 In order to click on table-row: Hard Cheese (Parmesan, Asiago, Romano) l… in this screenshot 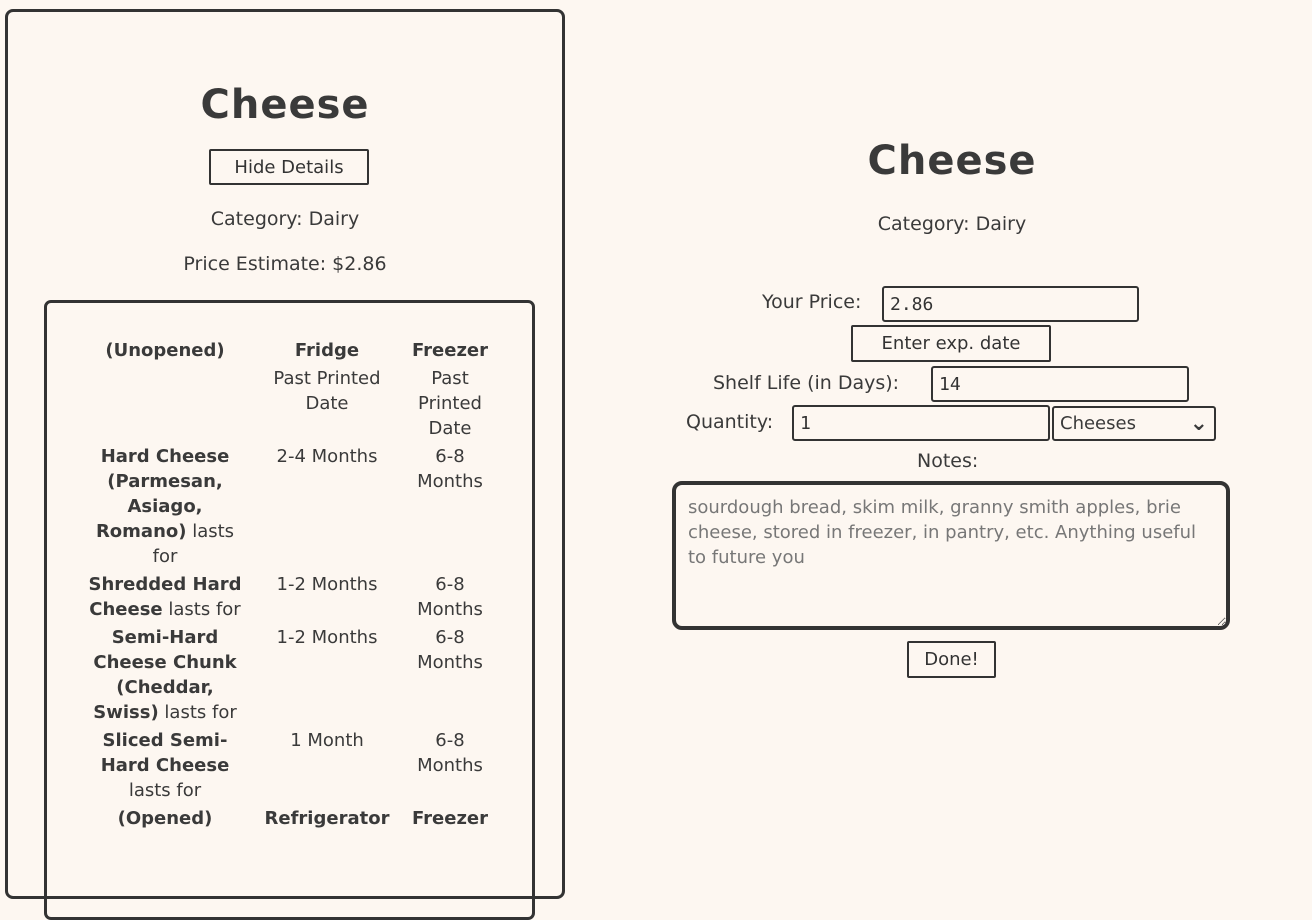, I will do `click(288, 508)`.